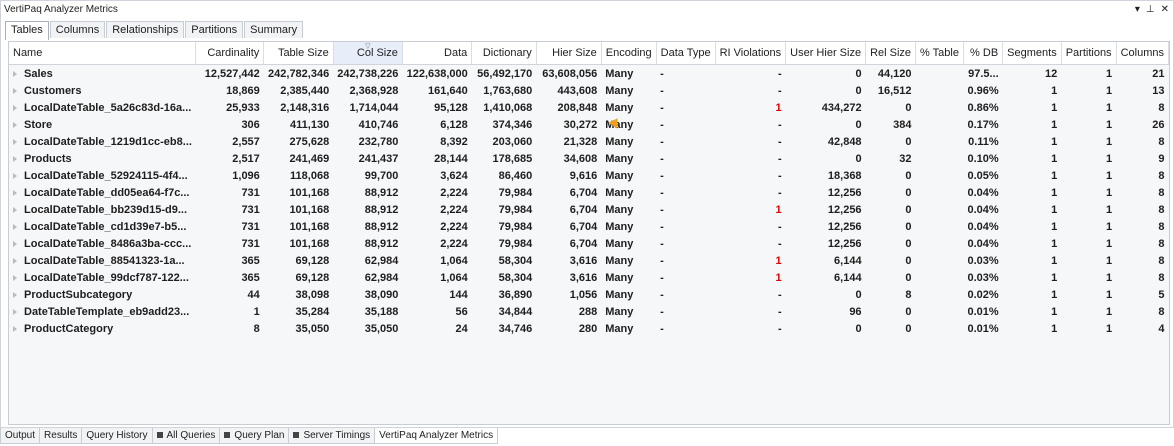  I want to click on column-header-data: Data, so click(437, 53).